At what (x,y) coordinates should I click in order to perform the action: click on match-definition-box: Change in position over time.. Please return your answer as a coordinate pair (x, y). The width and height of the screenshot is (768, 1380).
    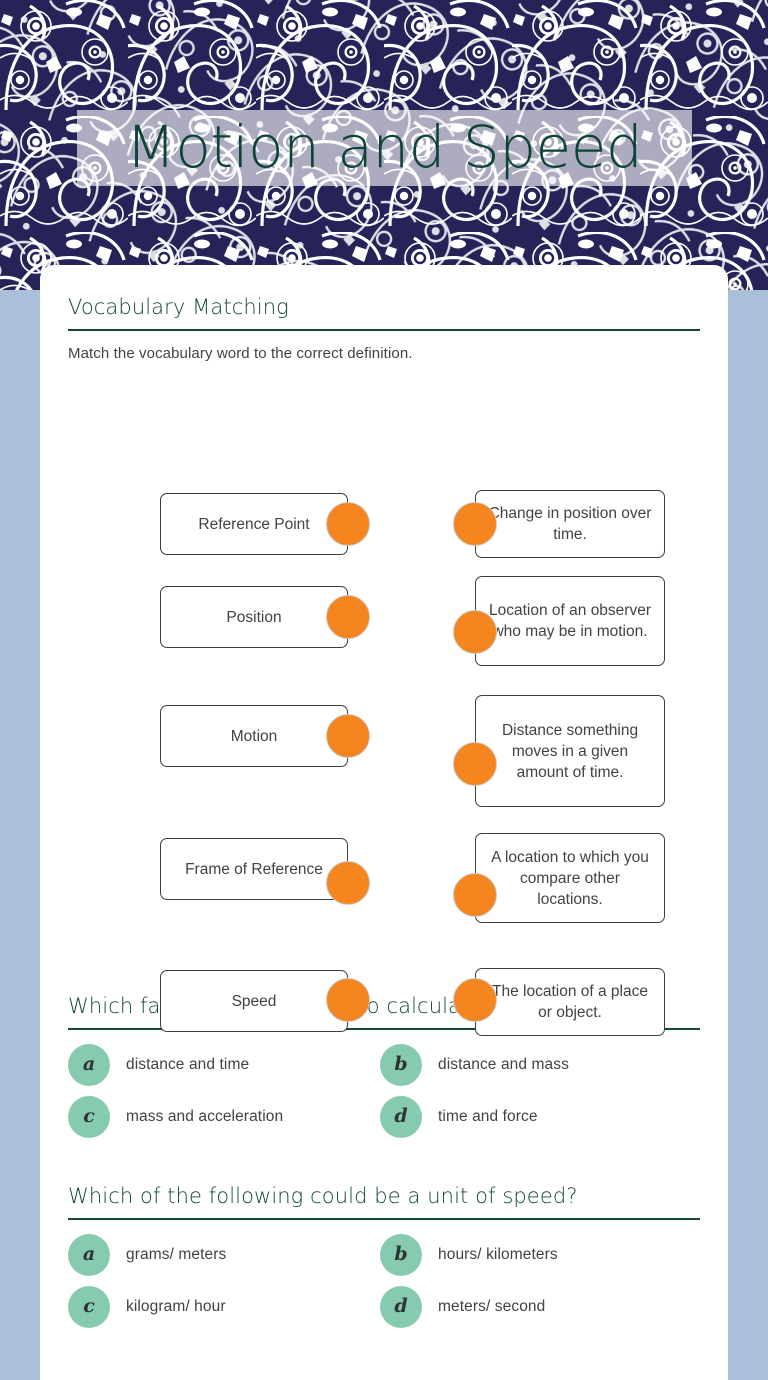
    Looking at the image, I should click on (570, 524).